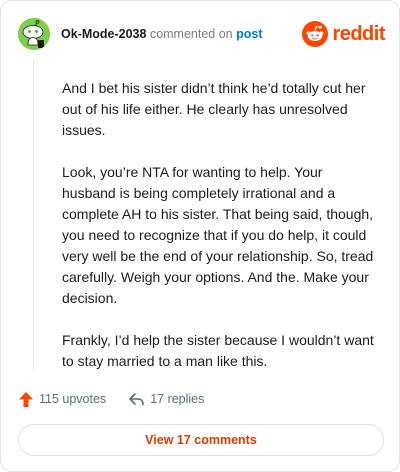 Image resolution: width=400 pixels, height=472 pixels. I want to click on comment-header: Ok-Mode-2038 commented on post reddit, so click(203, 34).